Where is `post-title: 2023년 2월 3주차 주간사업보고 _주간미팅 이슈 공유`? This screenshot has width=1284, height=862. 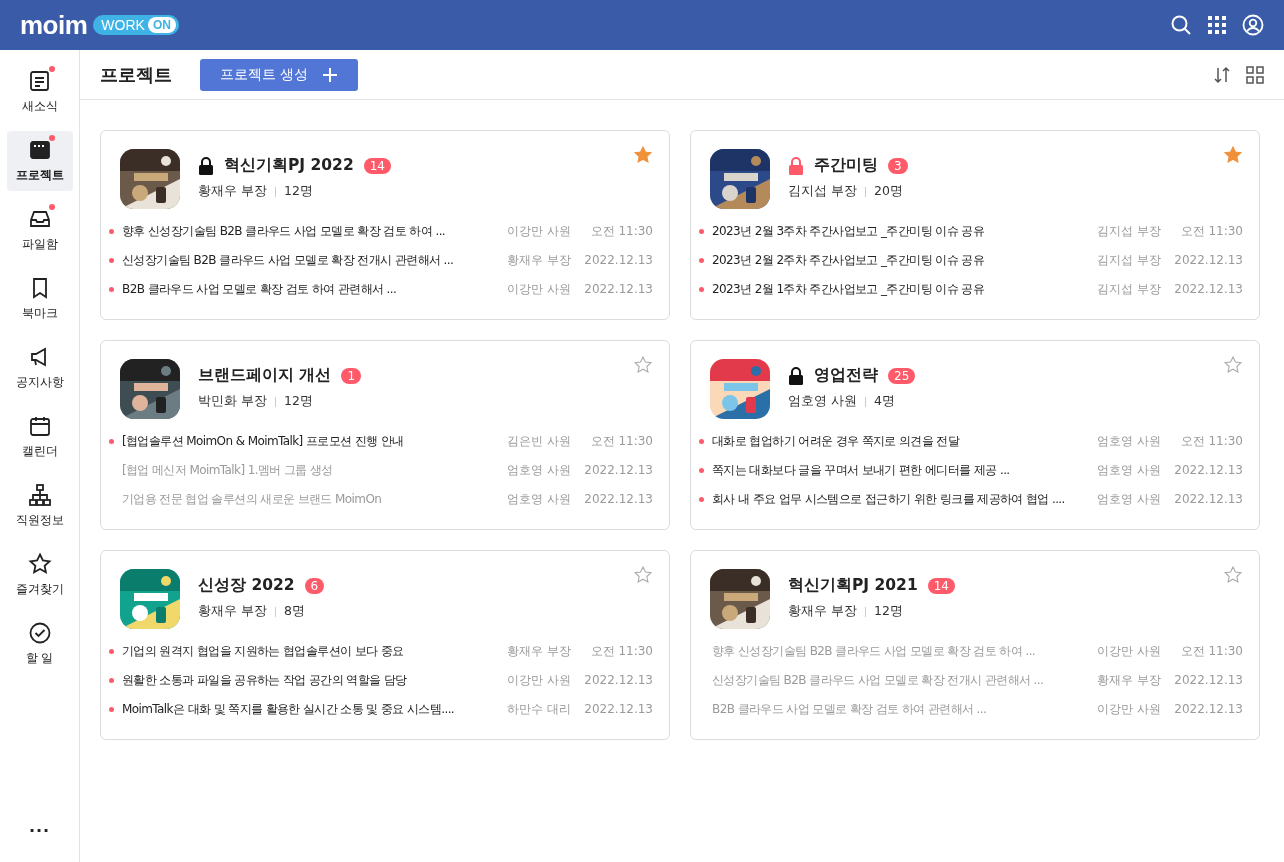 post-title: 2023년 2월 3주차 주간사업보고 _주간미팅 이슈 공유 is located at coordinates (899, 231).